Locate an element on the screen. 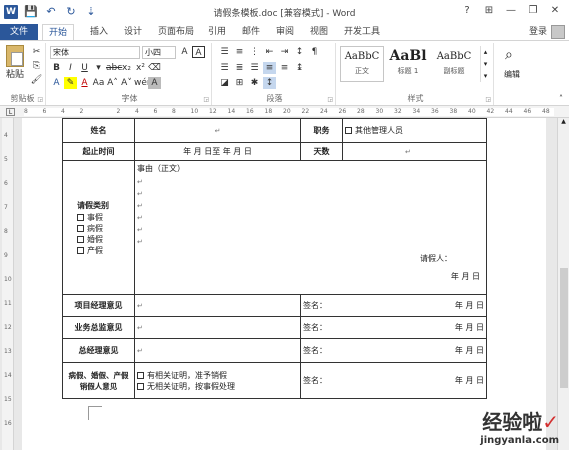  grow-font-icon: A is located at coordinates (184, 52).